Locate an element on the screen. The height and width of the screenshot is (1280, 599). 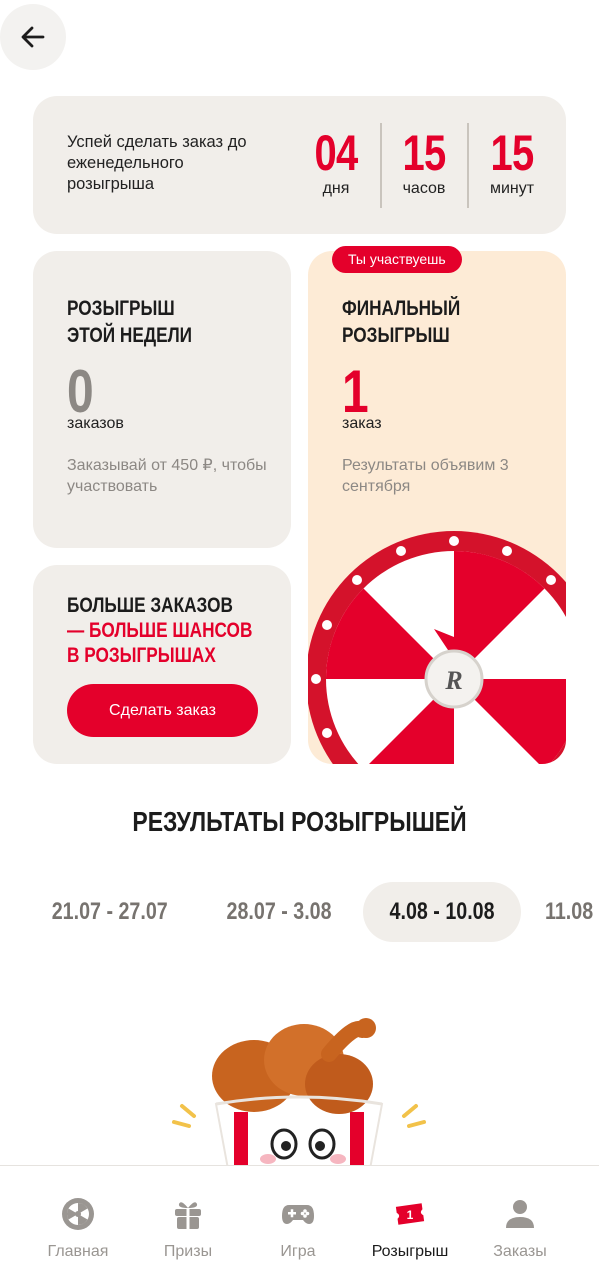
weekly-draw-title: Розыгрыш этой недели is located at coordinates (130, 322).